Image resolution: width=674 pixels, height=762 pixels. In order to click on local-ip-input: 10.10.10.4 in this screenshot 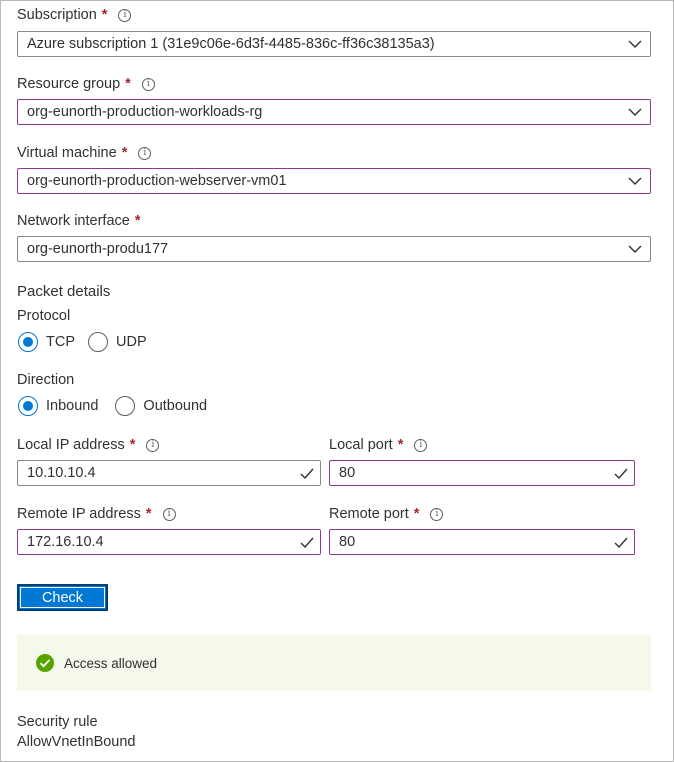, I will do `click(169, 473)`.